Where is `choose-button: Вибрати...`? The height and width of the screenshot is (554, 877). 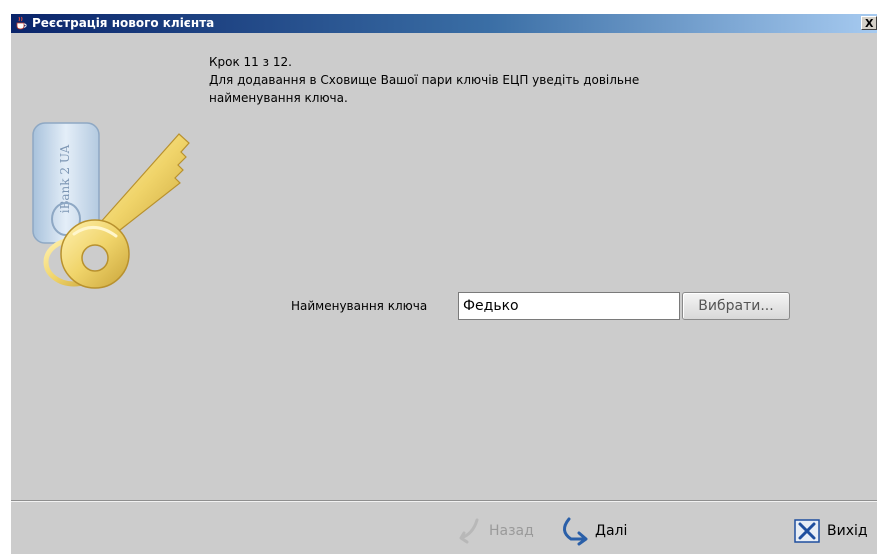
choose-button: Вибрати... is located at coordinates (736, 306).